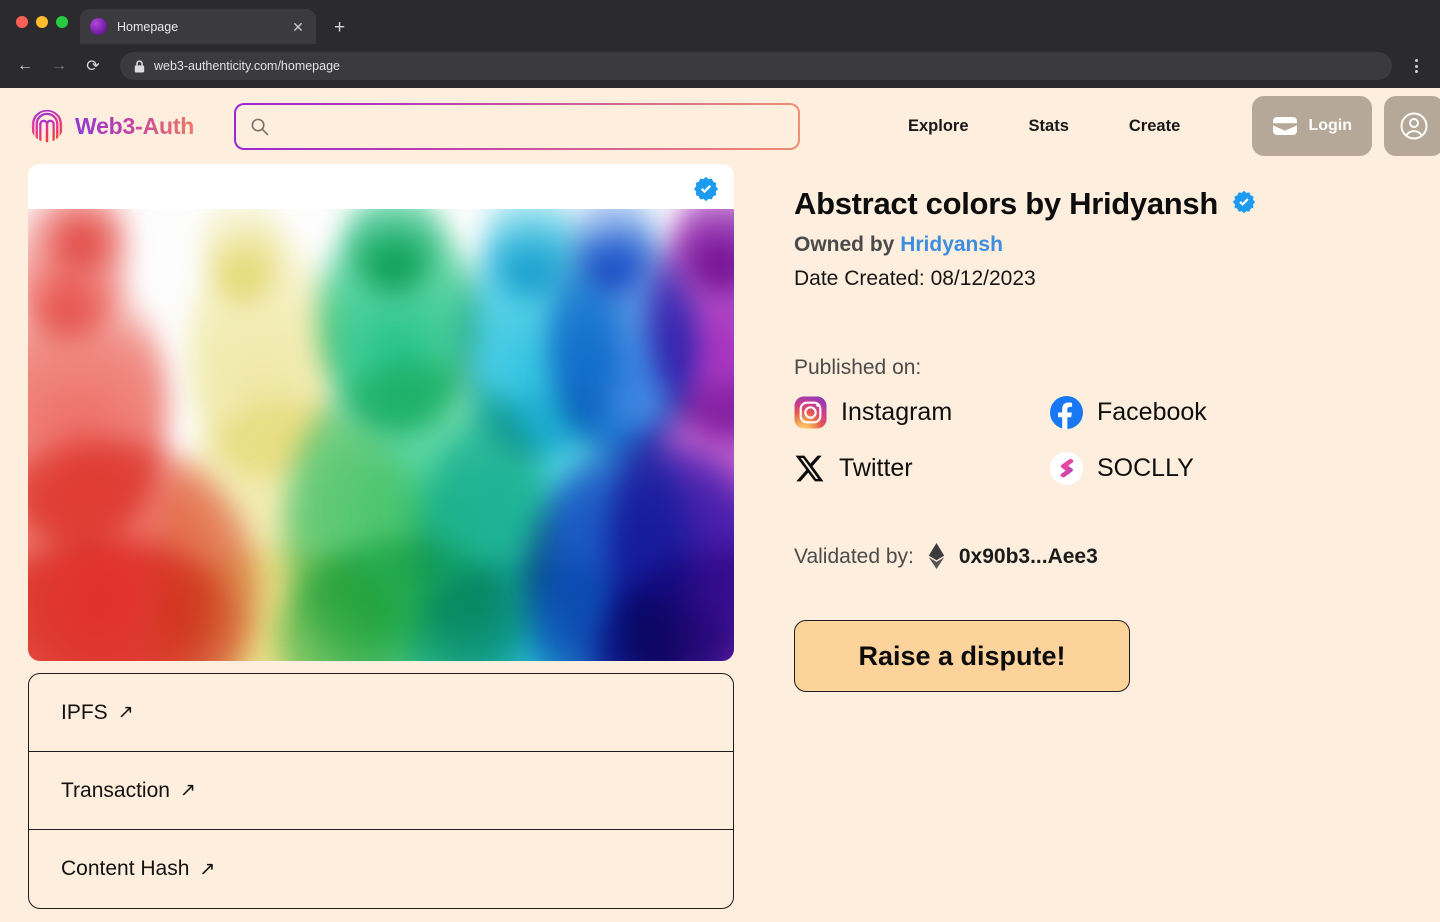 This screenshot has height=922, width=1440. What do you see at coordinates (62, 22) in the screenshot?
I see `maximize-window-button` at bounding box center [62, 22].